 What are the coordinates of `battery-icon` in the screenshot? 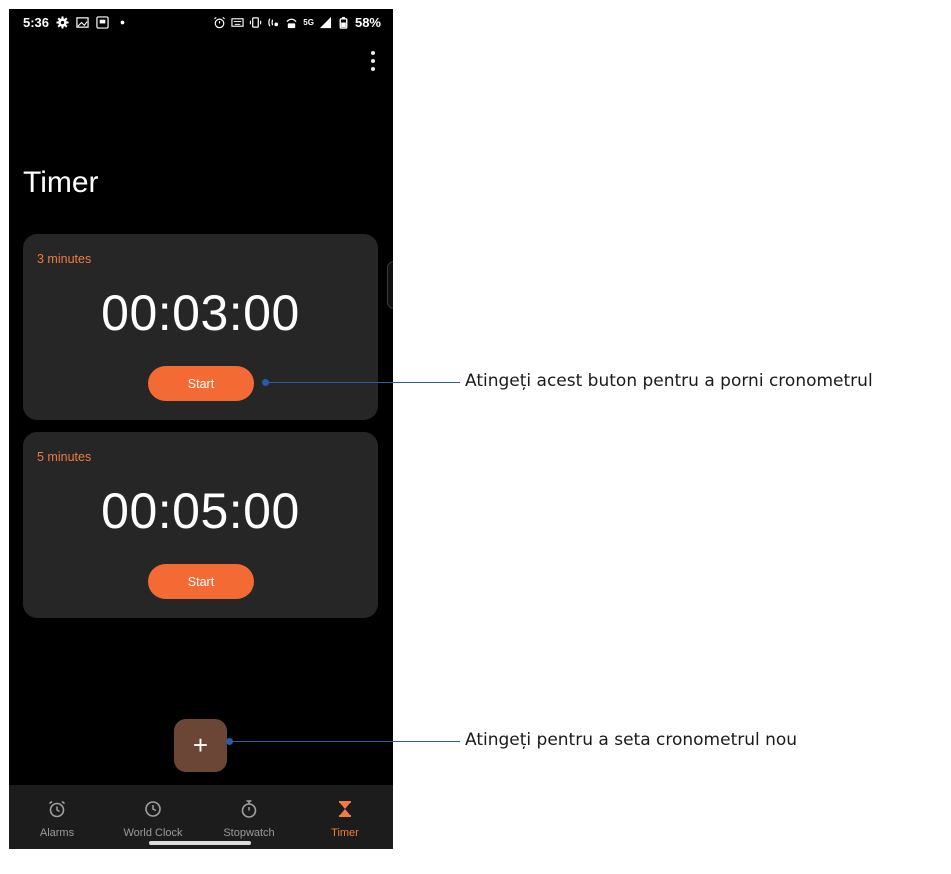 It's located at (343, 22).